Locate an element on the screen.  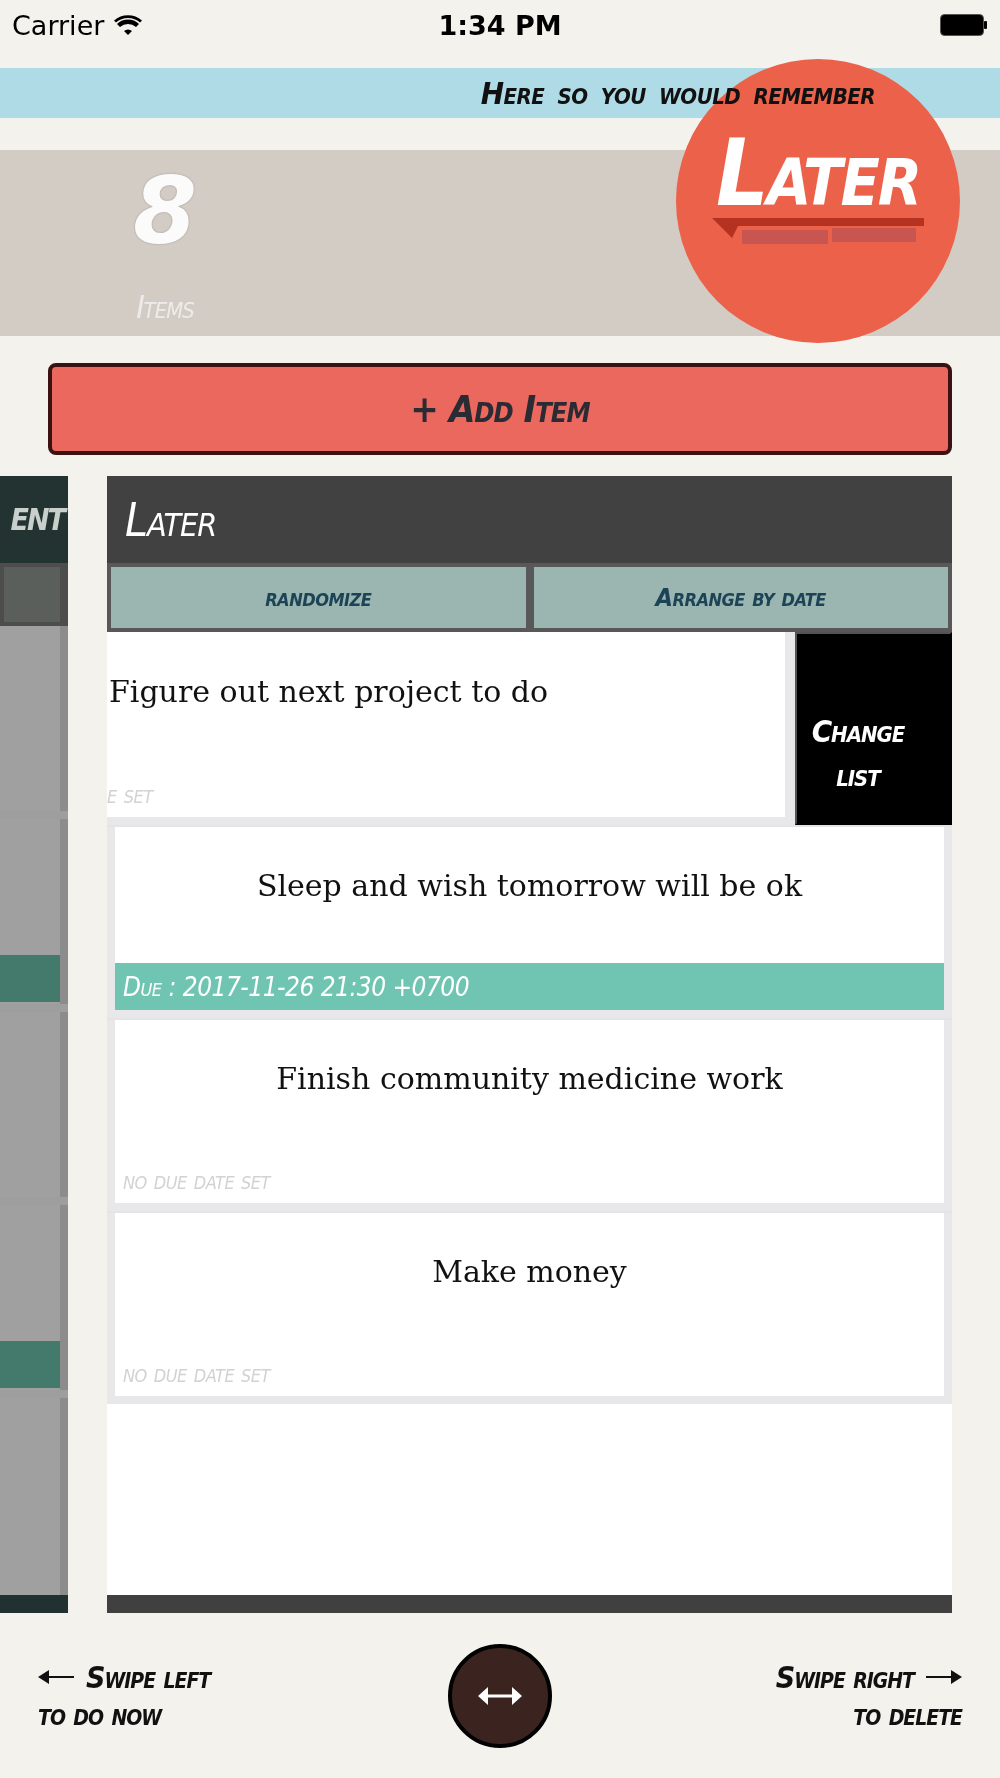
swipe-hint: to delete is located at coordinates (907, 1714).